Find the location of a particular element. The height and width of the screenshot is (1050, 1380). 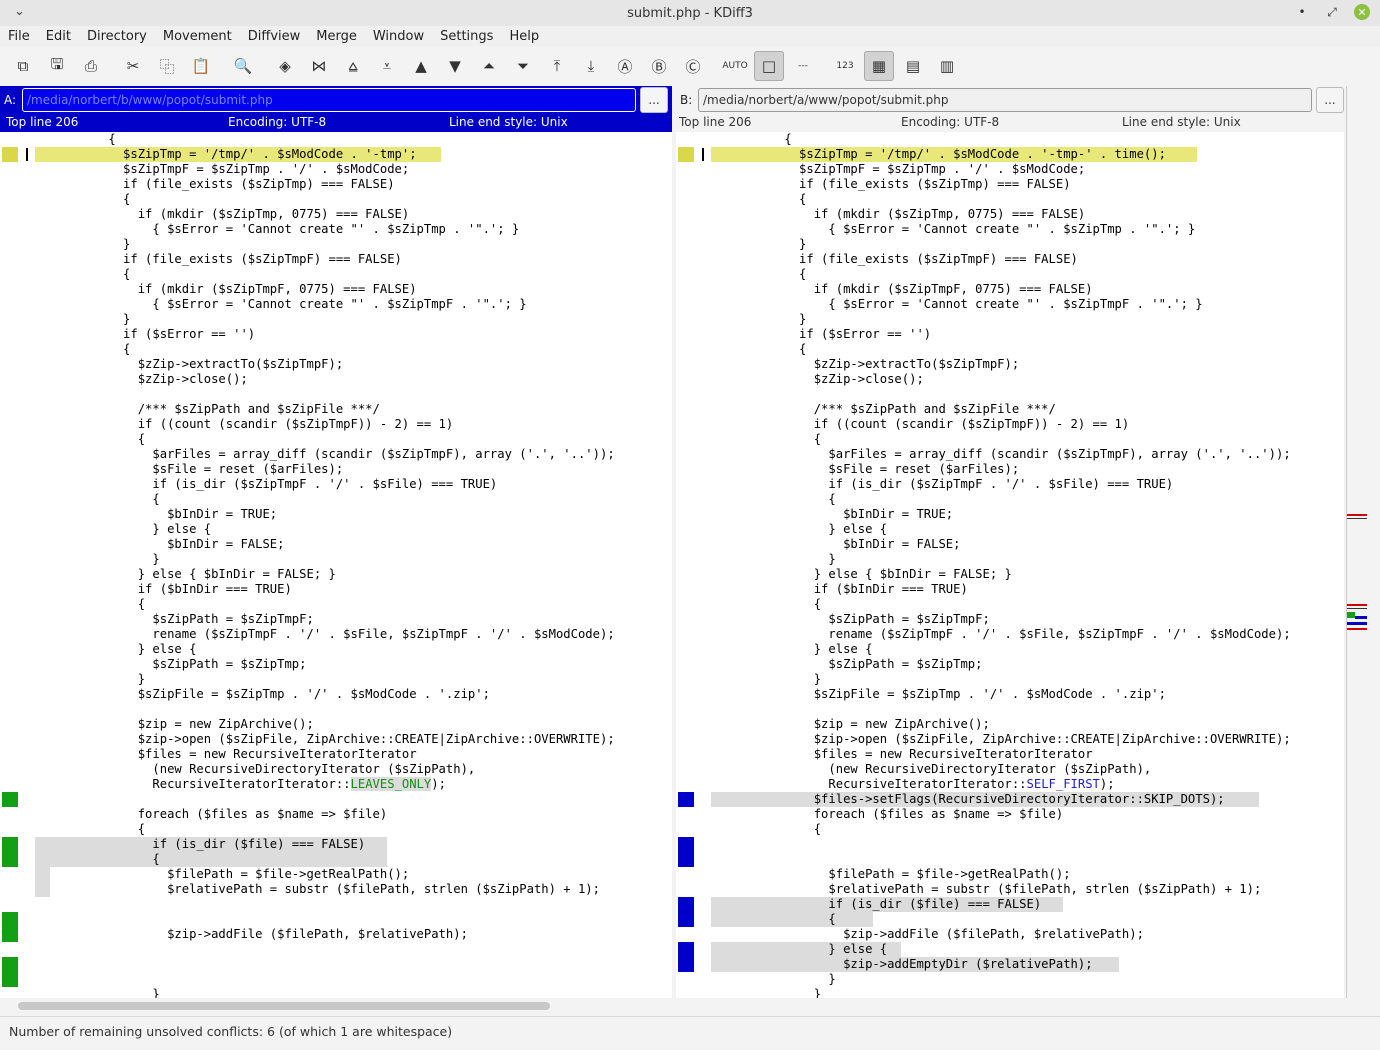

code-line: foreach ($files as $name => $file) is located at coordinates (1010, 814).